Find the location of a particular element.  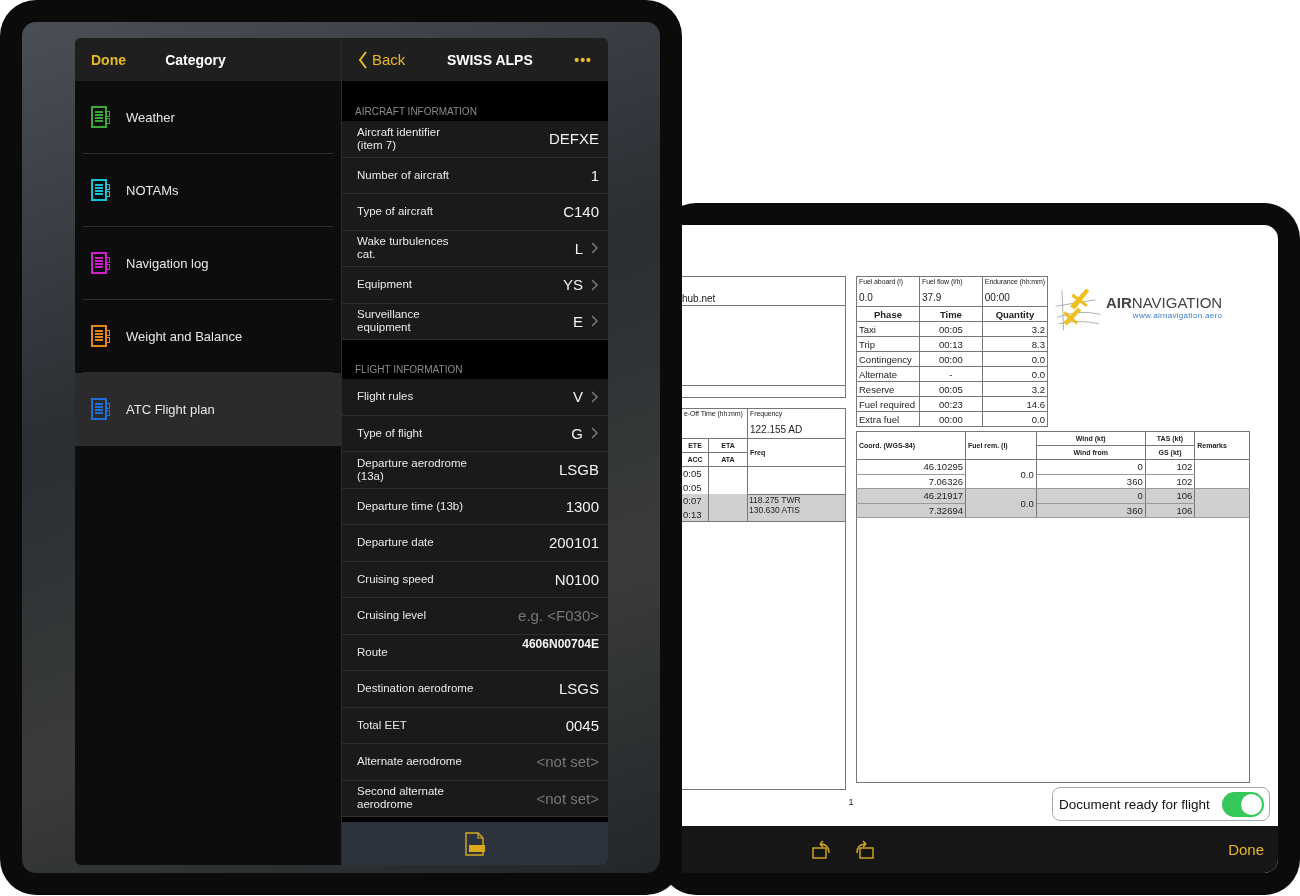

table-cell: 00:23 is located at coordinates (951, 404).